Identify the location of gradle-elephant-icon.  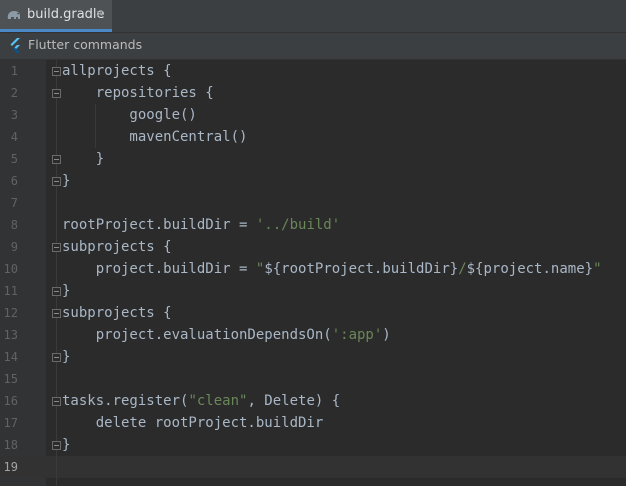
(13, 15).